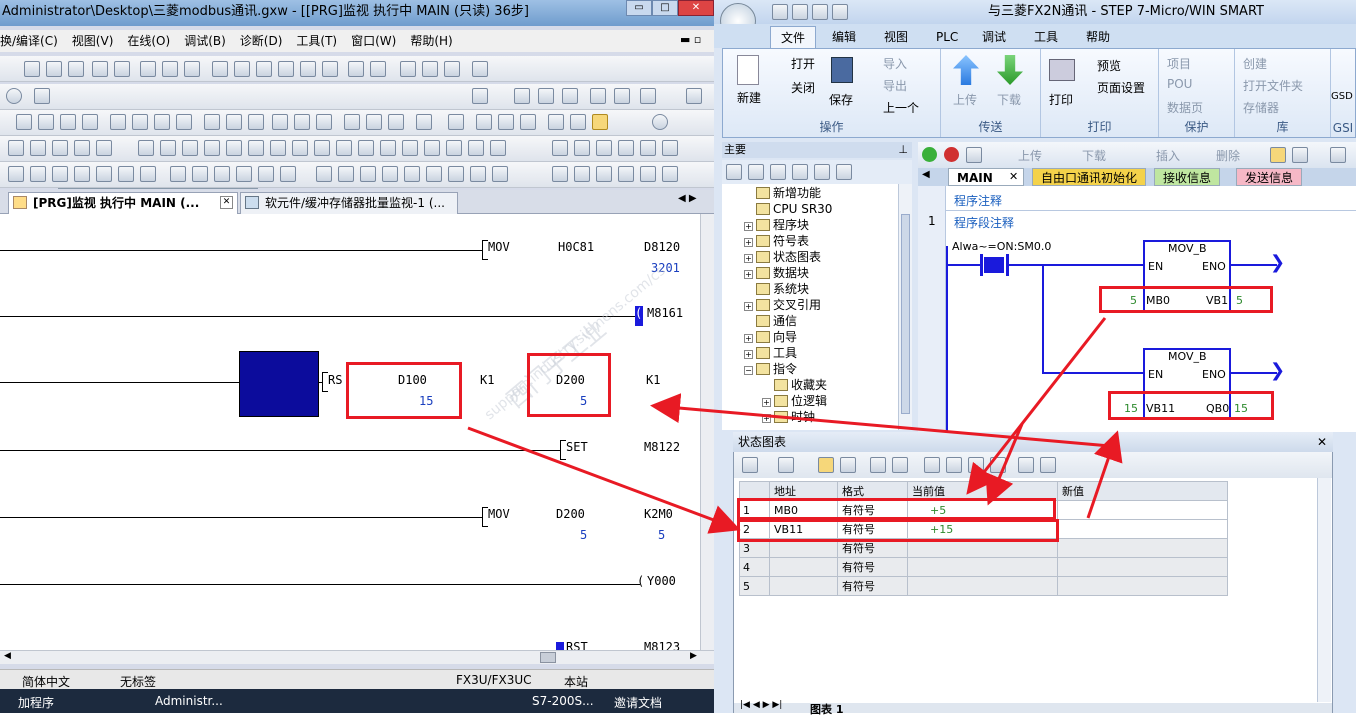 The width and height of the screenshot is (1356, 717). I want to click on annotation-arrows, so click(795, 425).